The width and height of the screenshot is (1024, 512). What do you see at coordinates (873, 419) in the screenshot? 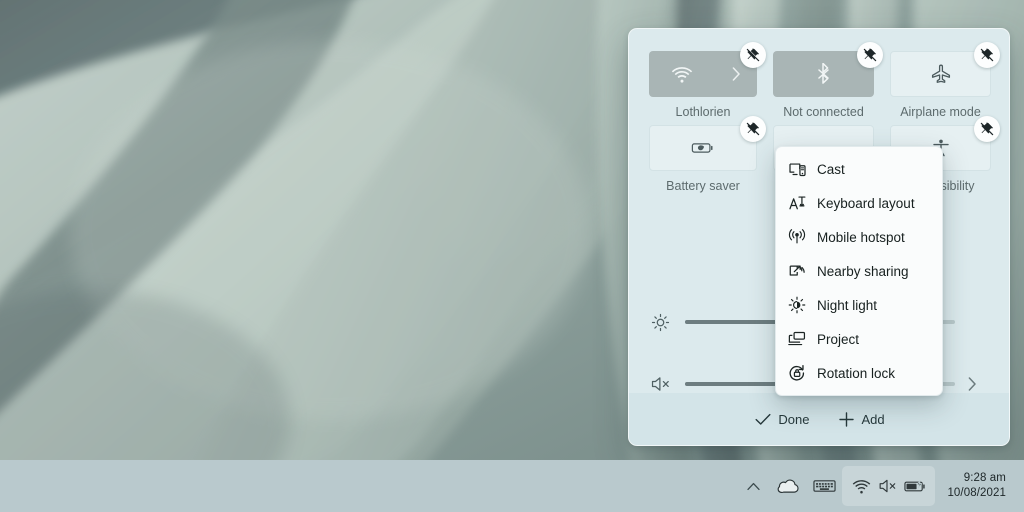
I see `add-button-label: Add` at bounding box center [873, 419].